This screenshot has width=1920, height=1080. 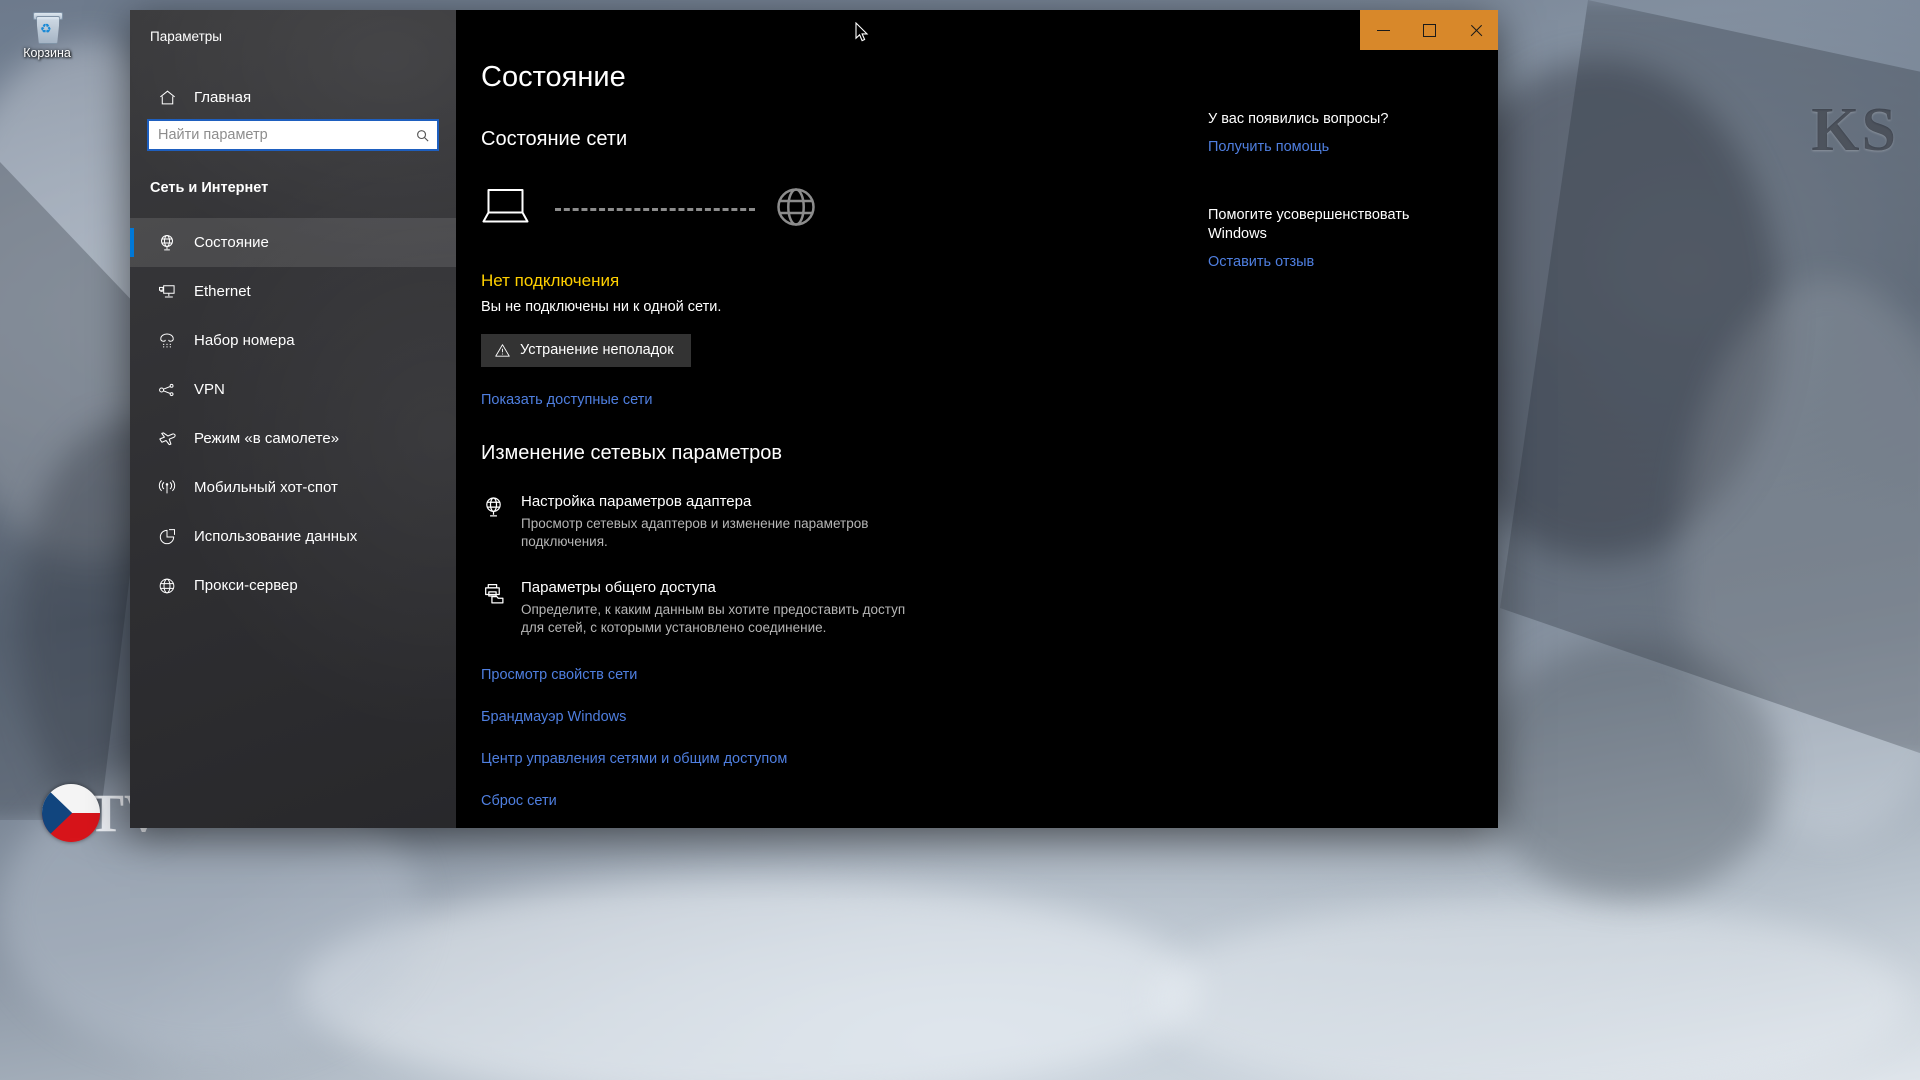 I want to click on network-status-heading: Состояние сети, so click(x=554, y=138).